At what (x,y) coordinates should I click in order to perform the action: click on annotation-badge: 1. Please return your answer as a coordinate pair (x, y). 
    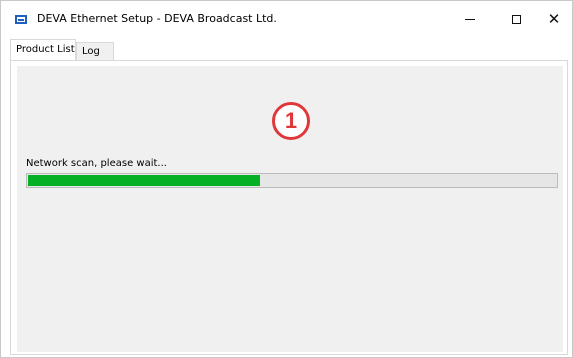
    Looking at the image, I should click on (291, 121).